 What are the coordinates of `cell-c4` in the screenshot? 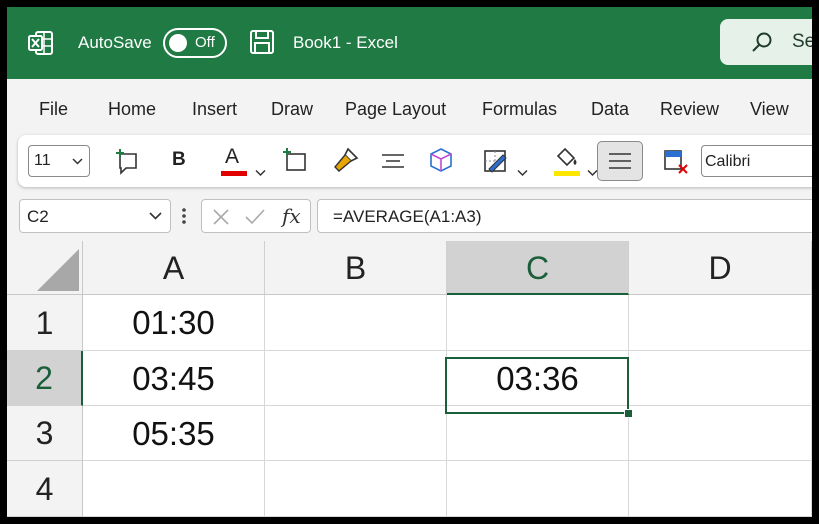 It's located at (538, 489).